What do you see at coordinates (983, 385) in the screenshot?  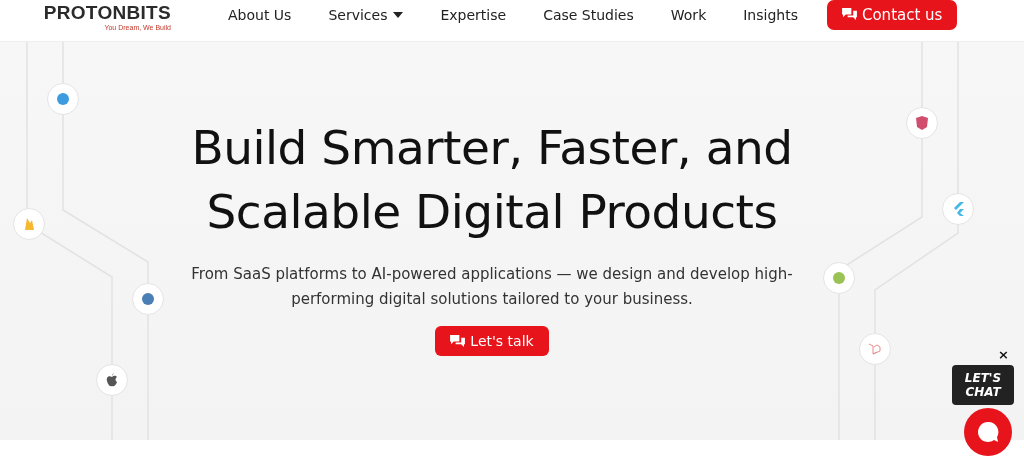 I see `chat-label: LET'S CHAT` at bounding box center [983, 385].